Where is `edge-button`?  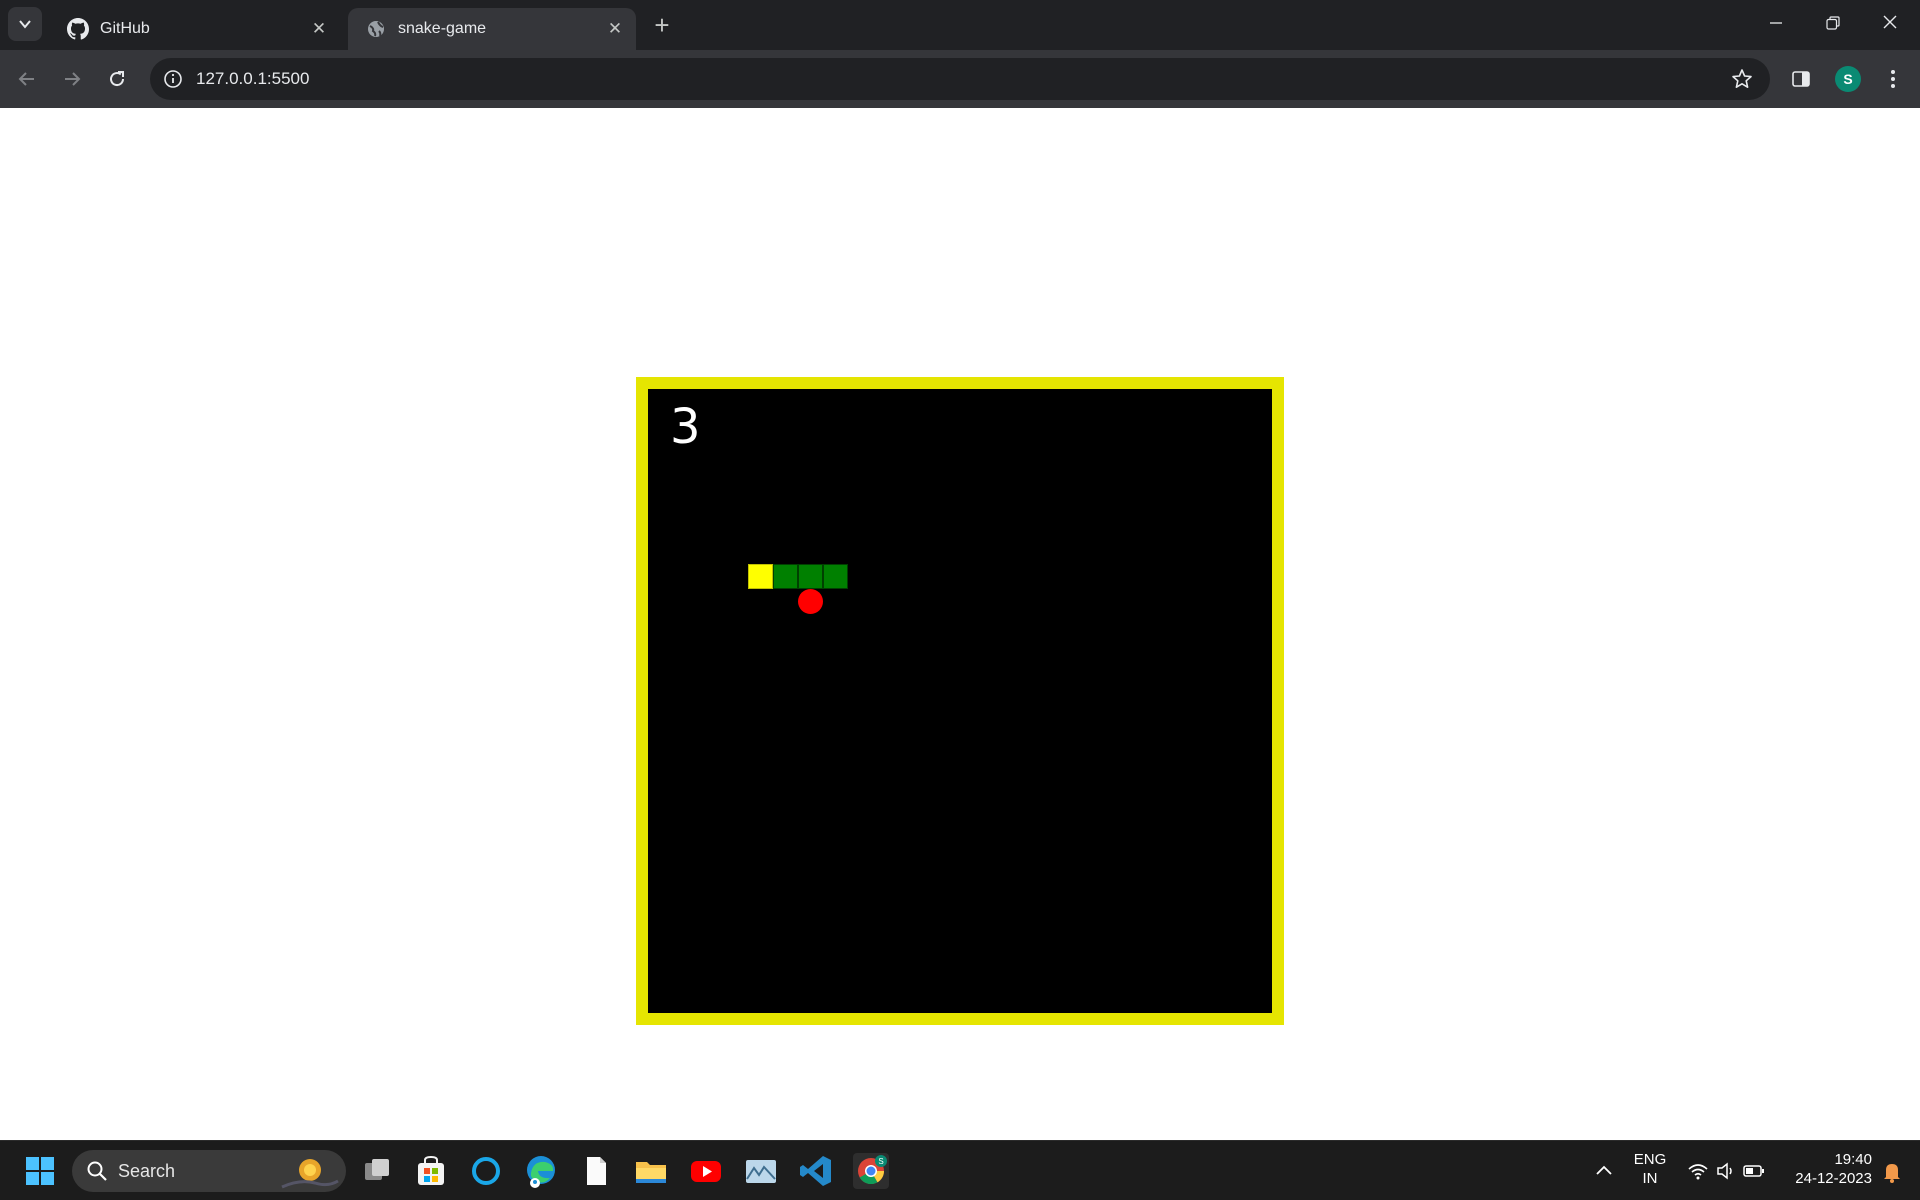 edge-button is located at coordinates (541, 1171).